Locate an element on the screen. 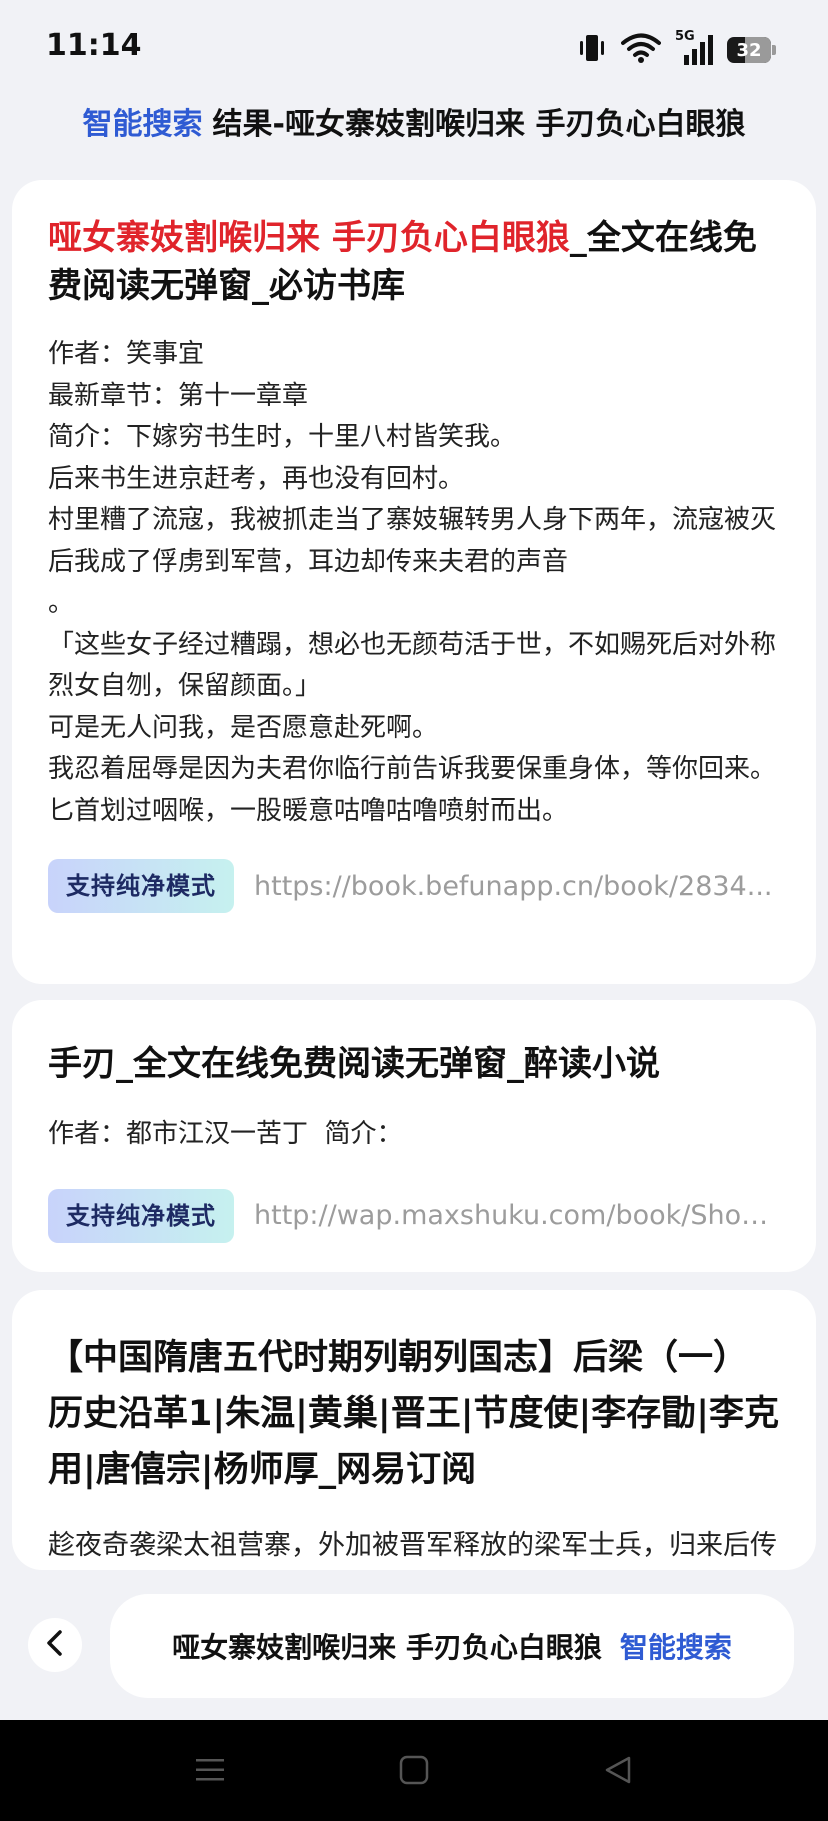  battery-icon: 32 is located at coordinates (751, 50).